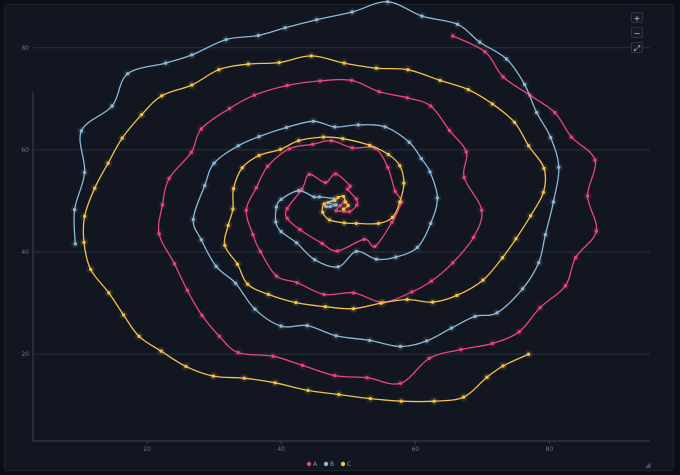 The width and height of the screenshot is (680, 475). Describe the element at coordinates (328, 464) in the screenshot. I see `legend: A B C` at that location.